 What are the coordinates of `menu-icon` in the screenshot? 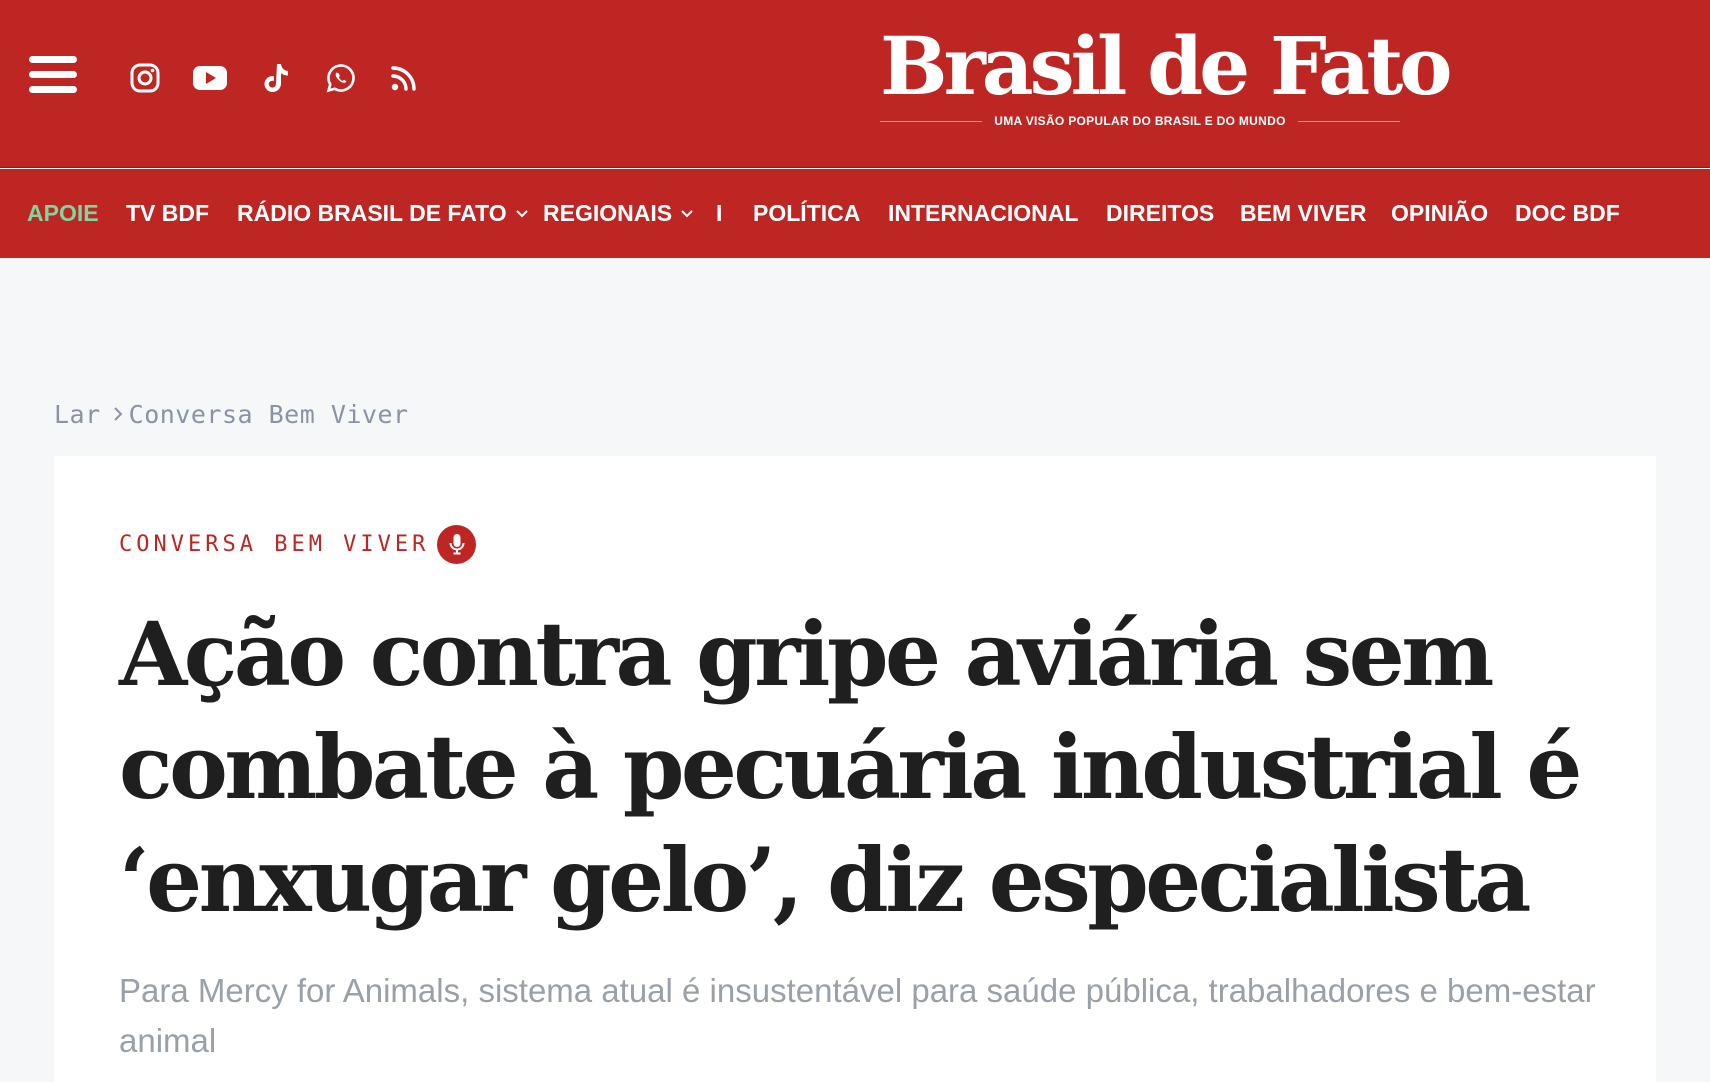 It's located at (53, 77).